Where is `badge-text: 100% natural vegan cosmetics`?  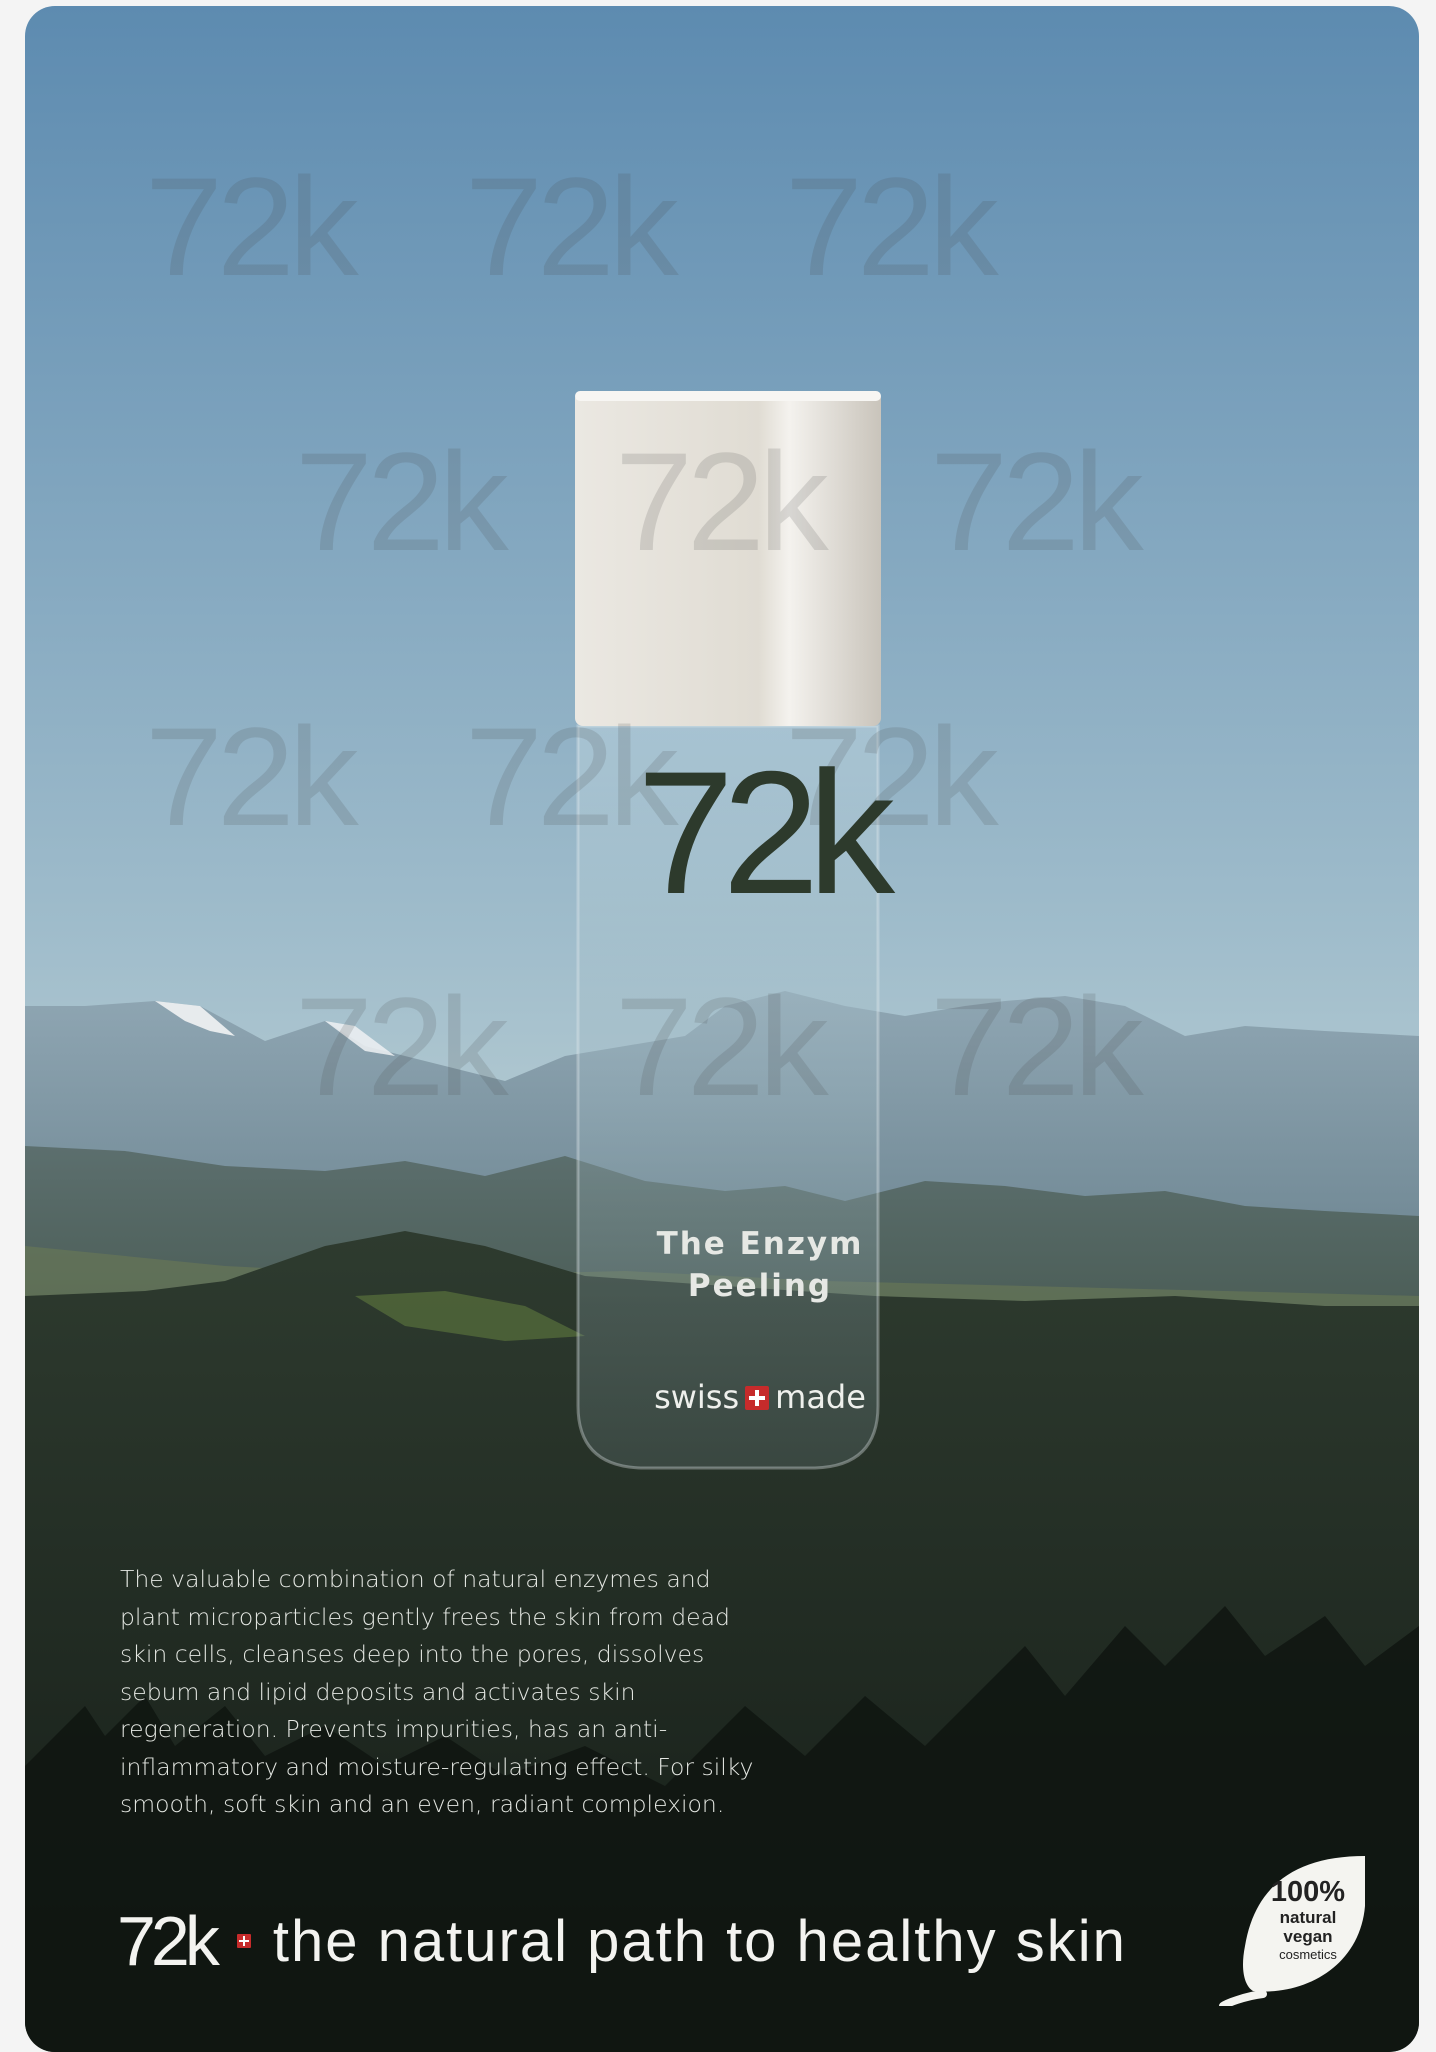
badge-text: 100% natural vegan cosmetics is located at coordinates (1308, 1919).